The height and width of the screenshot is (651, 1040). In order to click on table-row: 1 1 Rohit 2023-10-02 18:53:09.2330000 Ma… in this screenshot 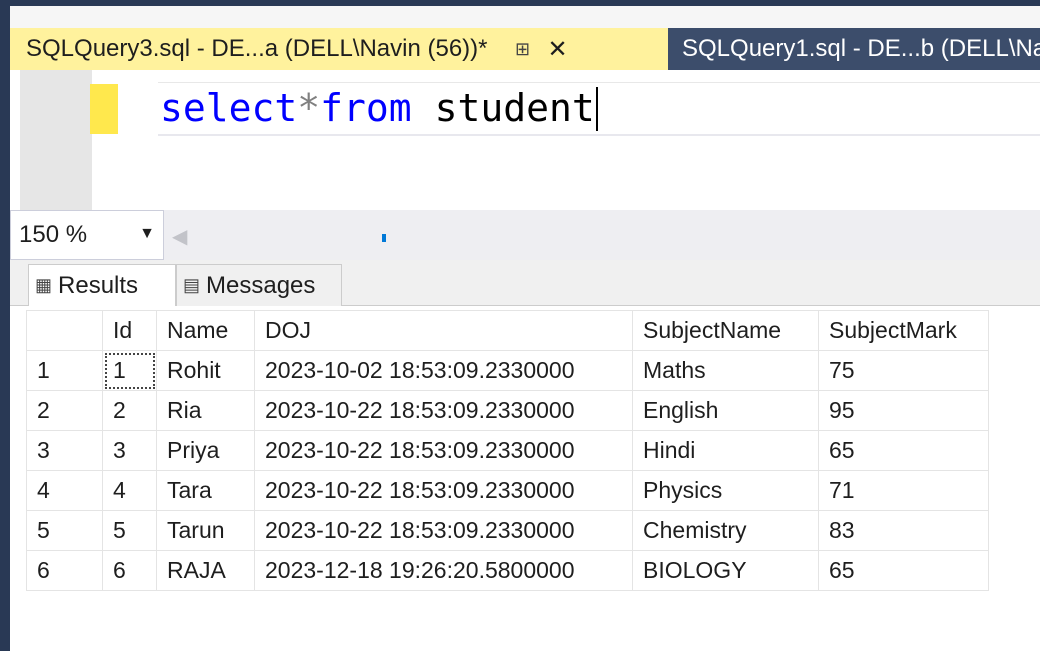, I will do `click(507, 370)`.